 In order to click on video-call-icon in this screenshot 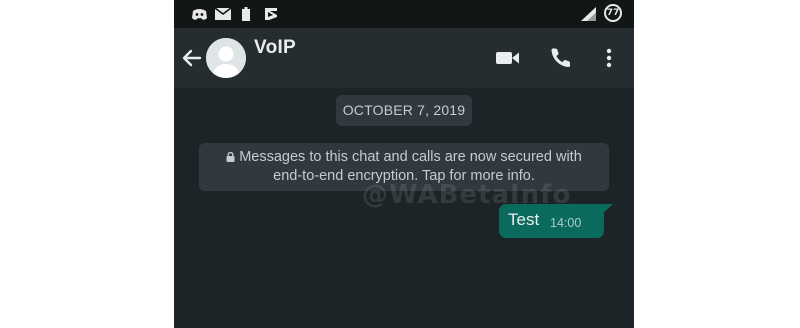, I will do `click(508, 58)`.